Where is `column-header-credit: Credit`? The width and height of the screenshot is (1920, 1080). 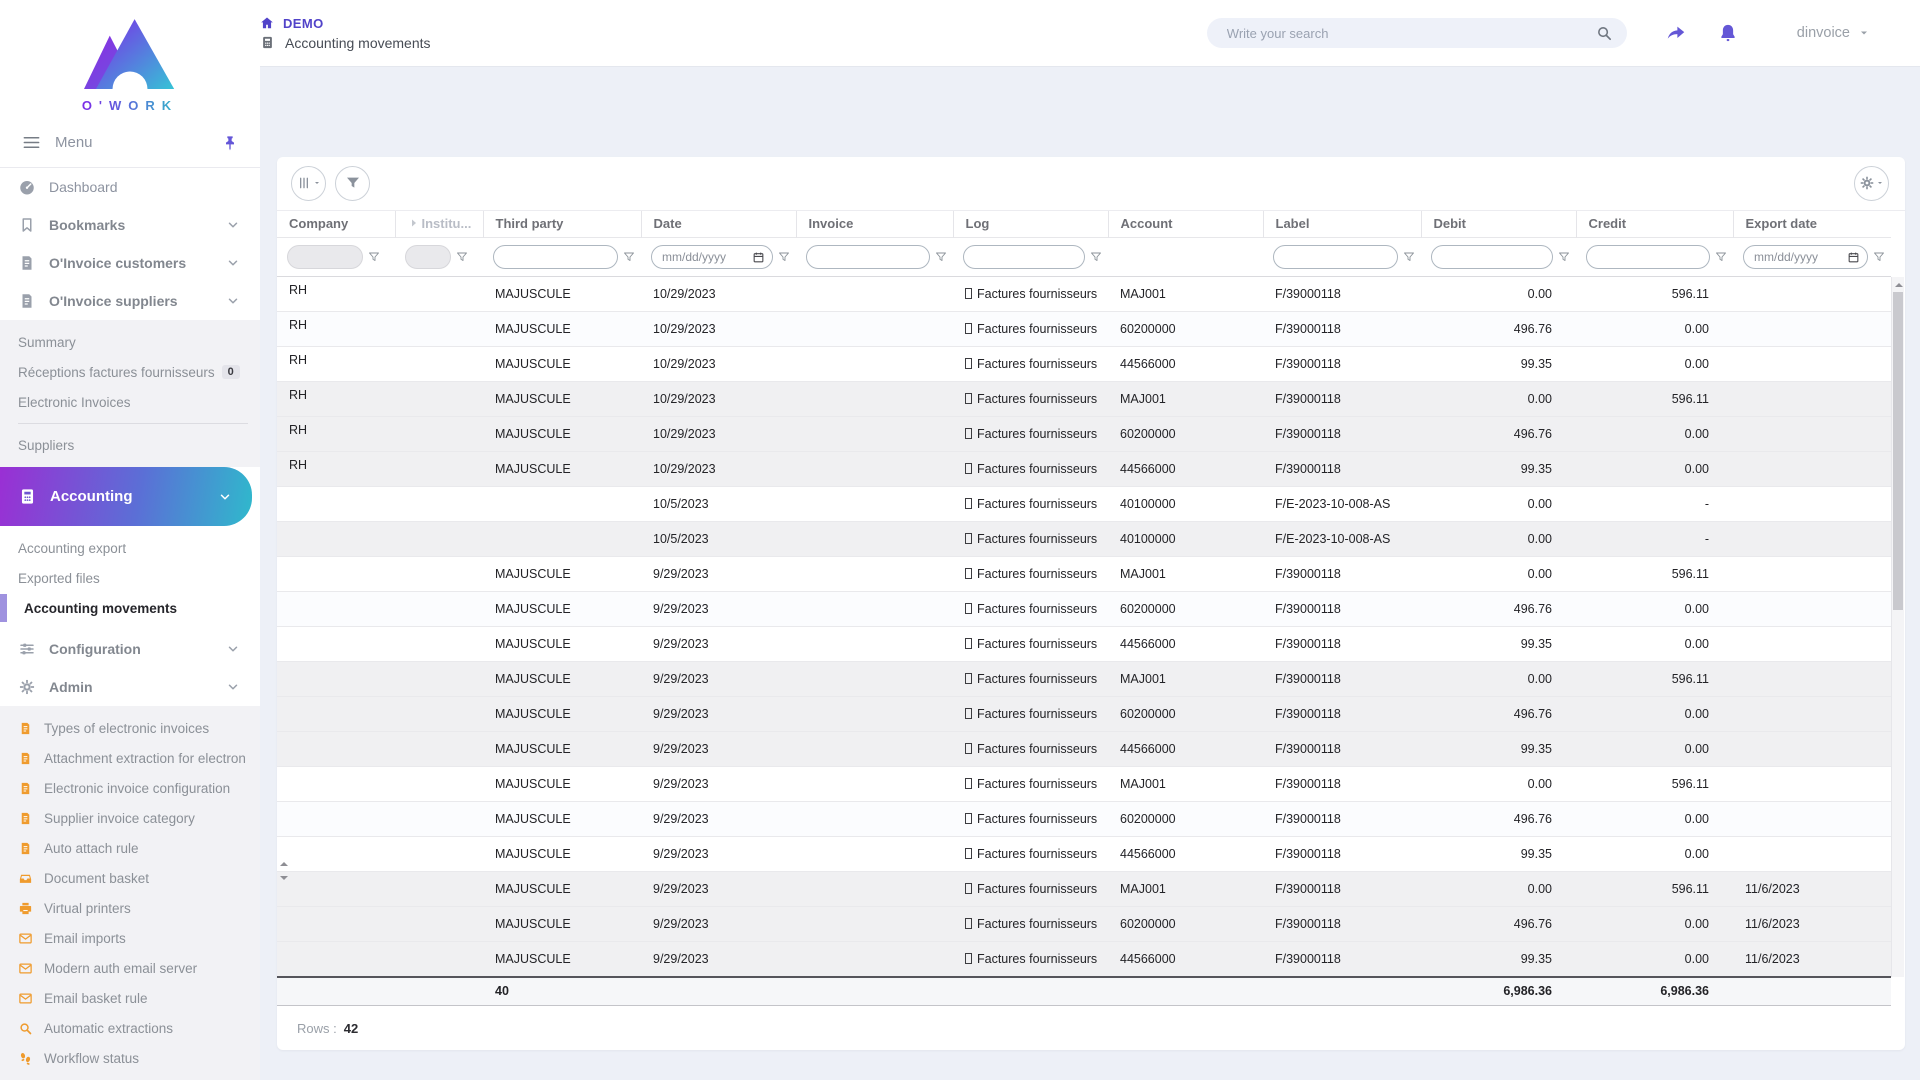
column-header-credit: Credit is located at coordinates (1654, 224).